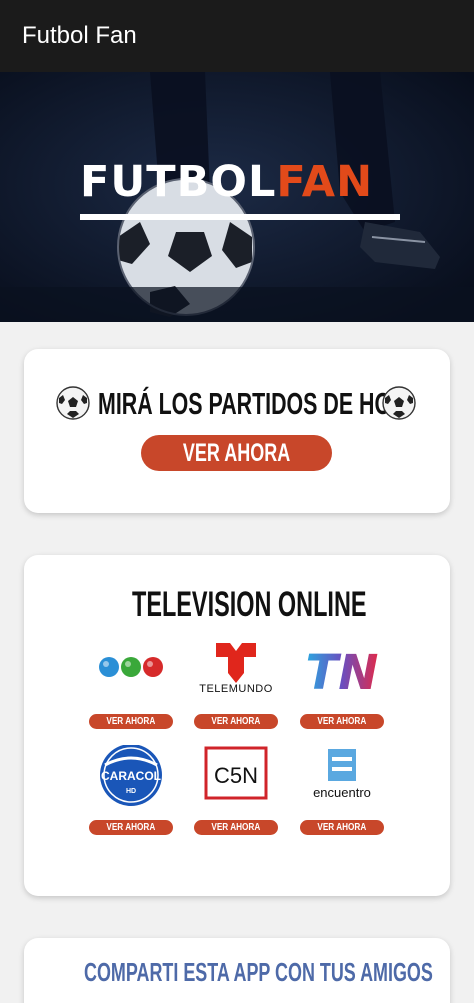 This screenshot has width=474, height=1003. I want to click on channel-telefe: VER AHORA, so click(131, 689).